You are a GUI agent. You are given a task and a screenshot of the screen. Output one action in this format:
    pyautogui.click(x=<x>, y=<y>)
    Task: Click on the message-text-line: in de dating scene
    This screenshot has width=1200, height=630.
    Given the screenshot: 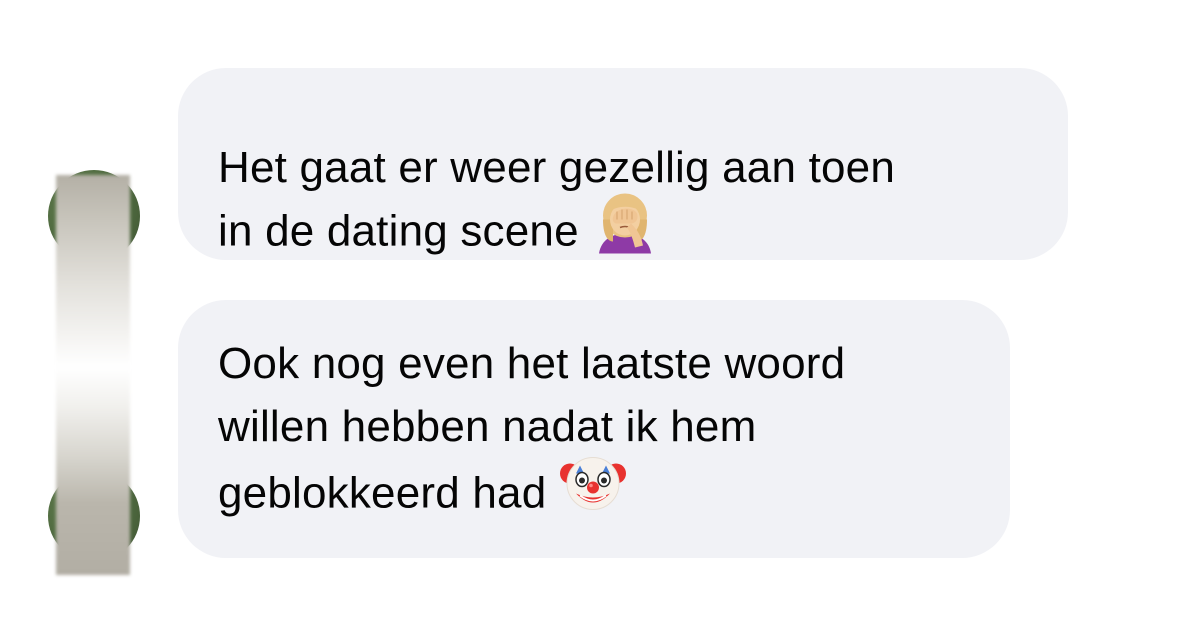 What is the action you would take?
    pyautogui.click(x=437, y=230)
    